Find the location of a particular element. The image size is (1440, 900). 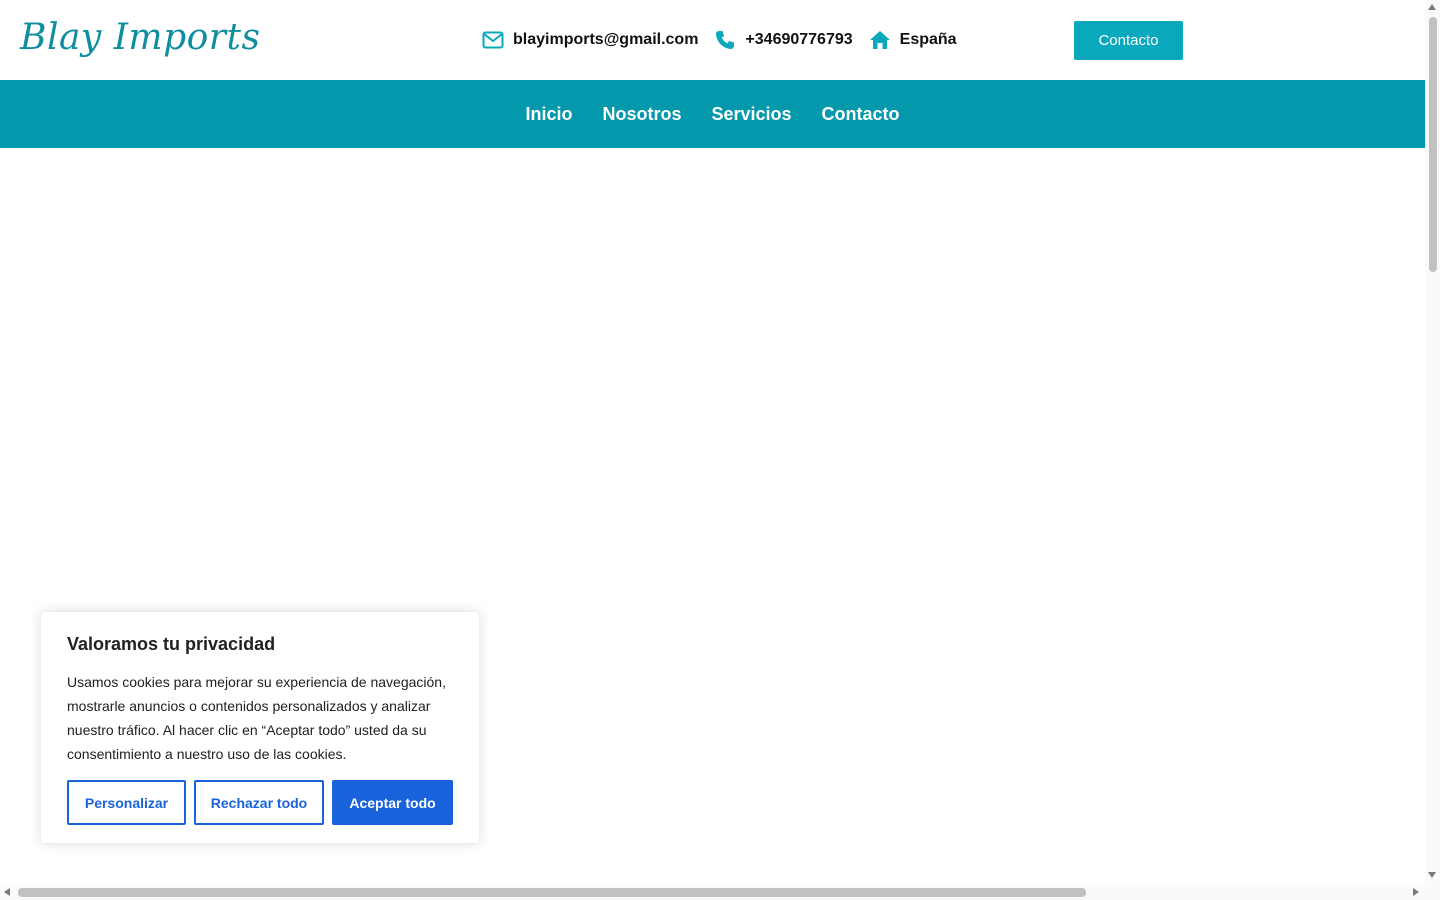

scroll-up-arrow-icon is located at coordinates (1432, 7).